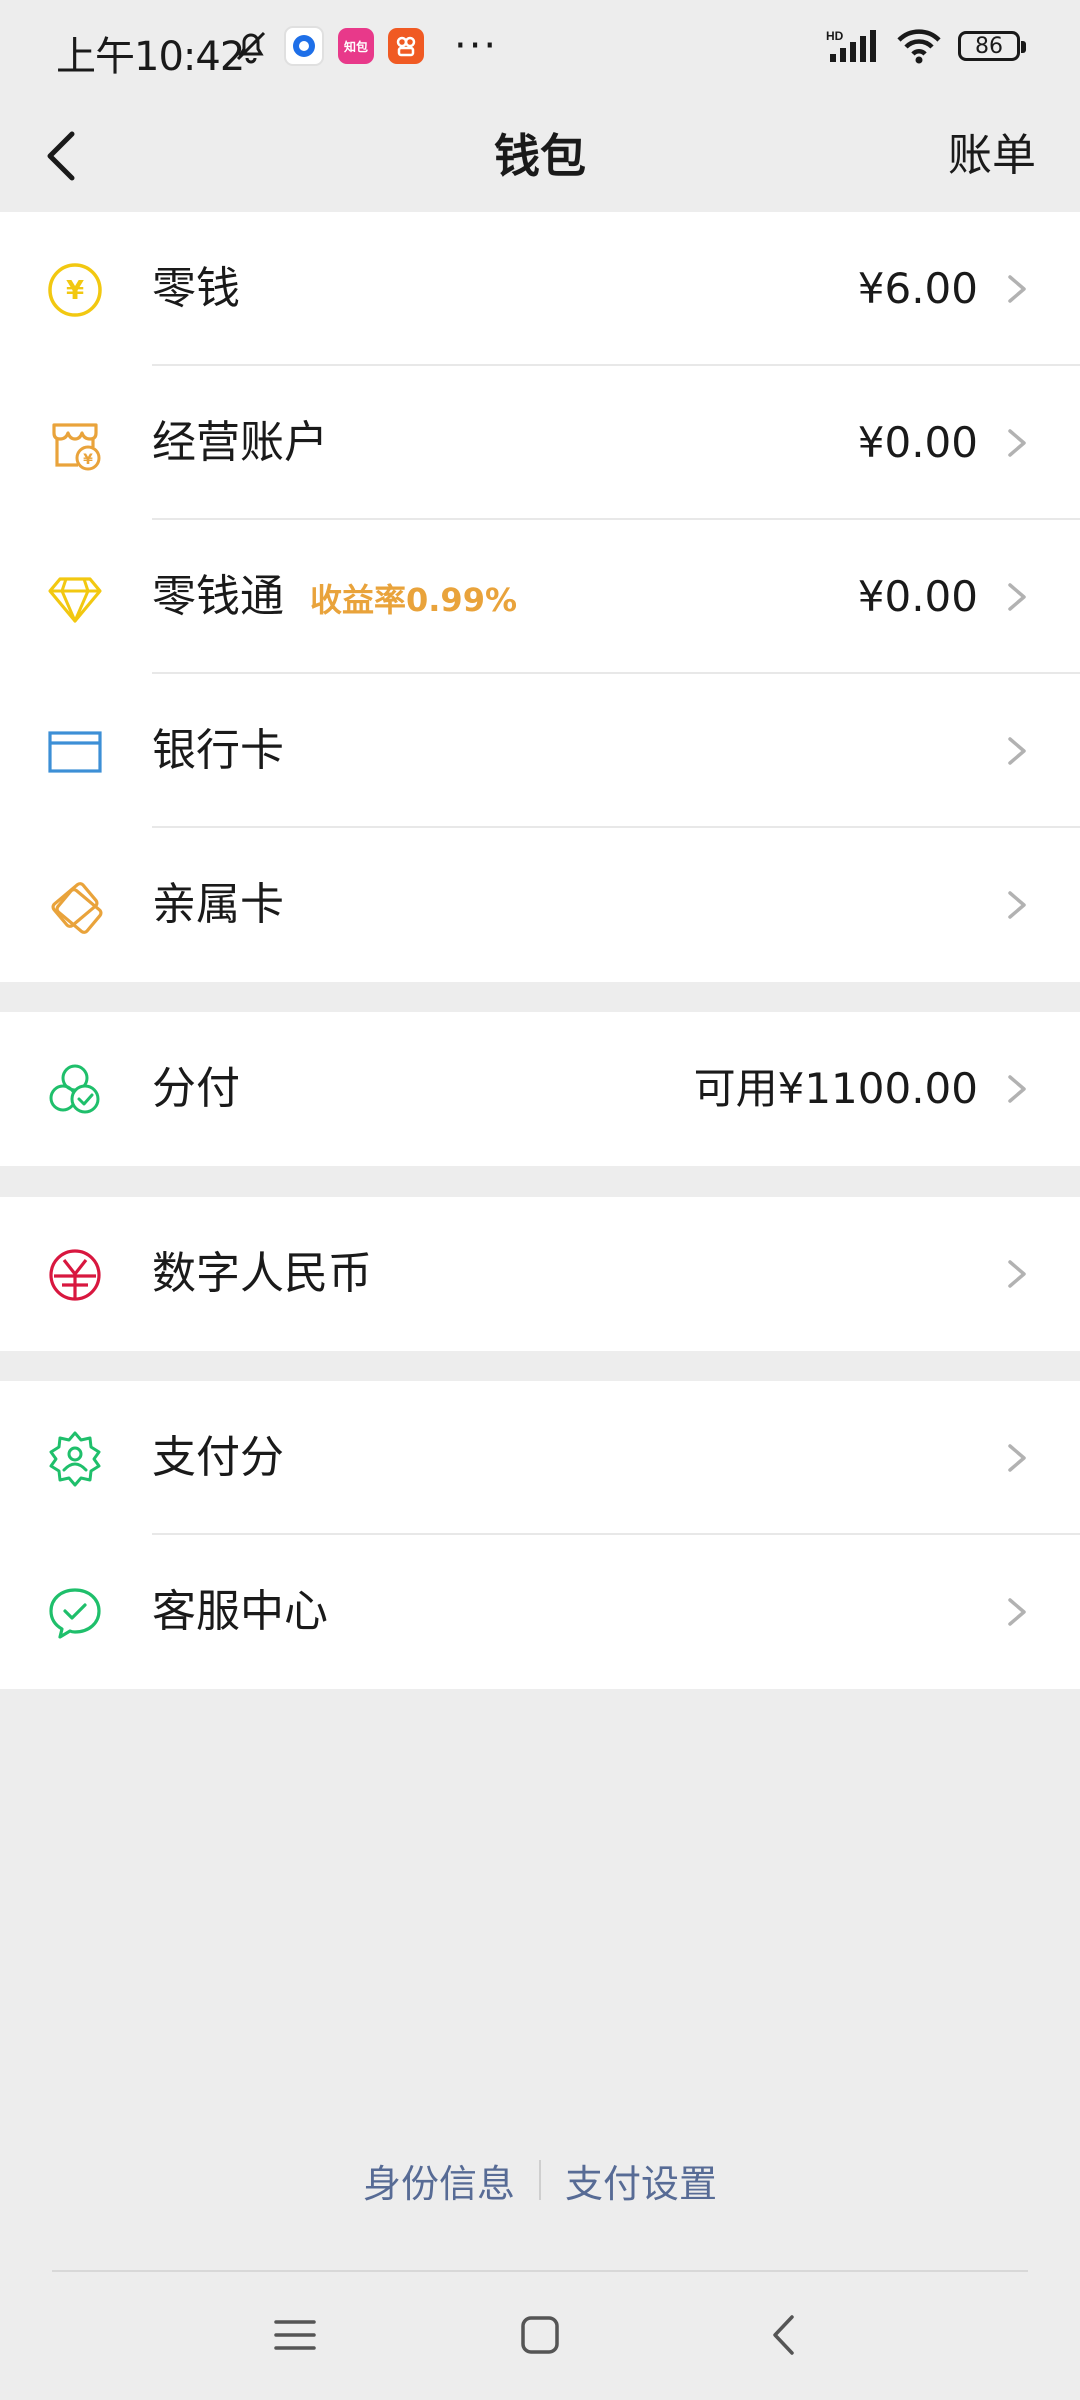  I want to click on fenfu-icon, so click(74, 1089).